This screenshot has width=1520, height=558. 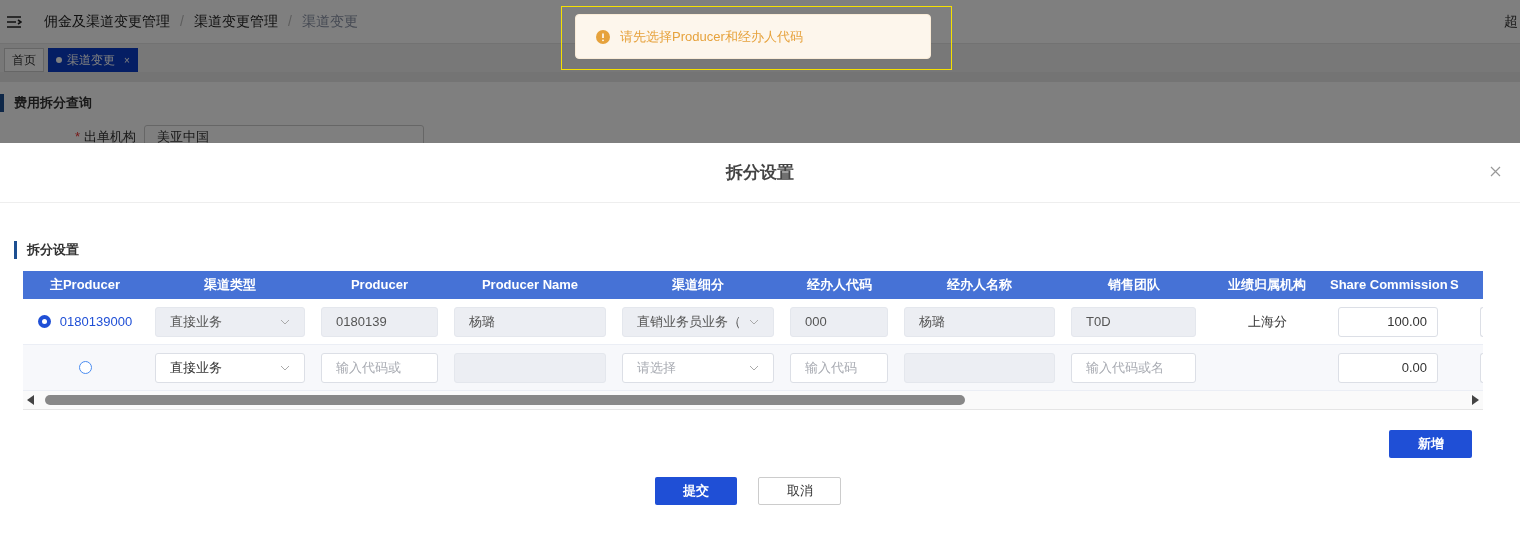 What do you see at coordinates (379, 285) in the screenshot?
I see `column-header: Producer` at bounding box center [379, 285].